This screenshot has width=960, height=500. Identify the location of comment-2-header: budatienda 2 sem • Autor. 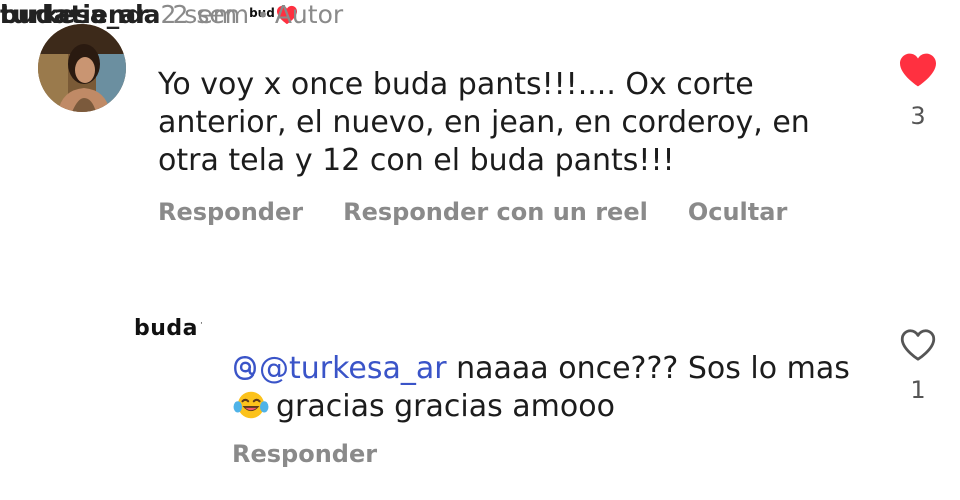
(171, 14).